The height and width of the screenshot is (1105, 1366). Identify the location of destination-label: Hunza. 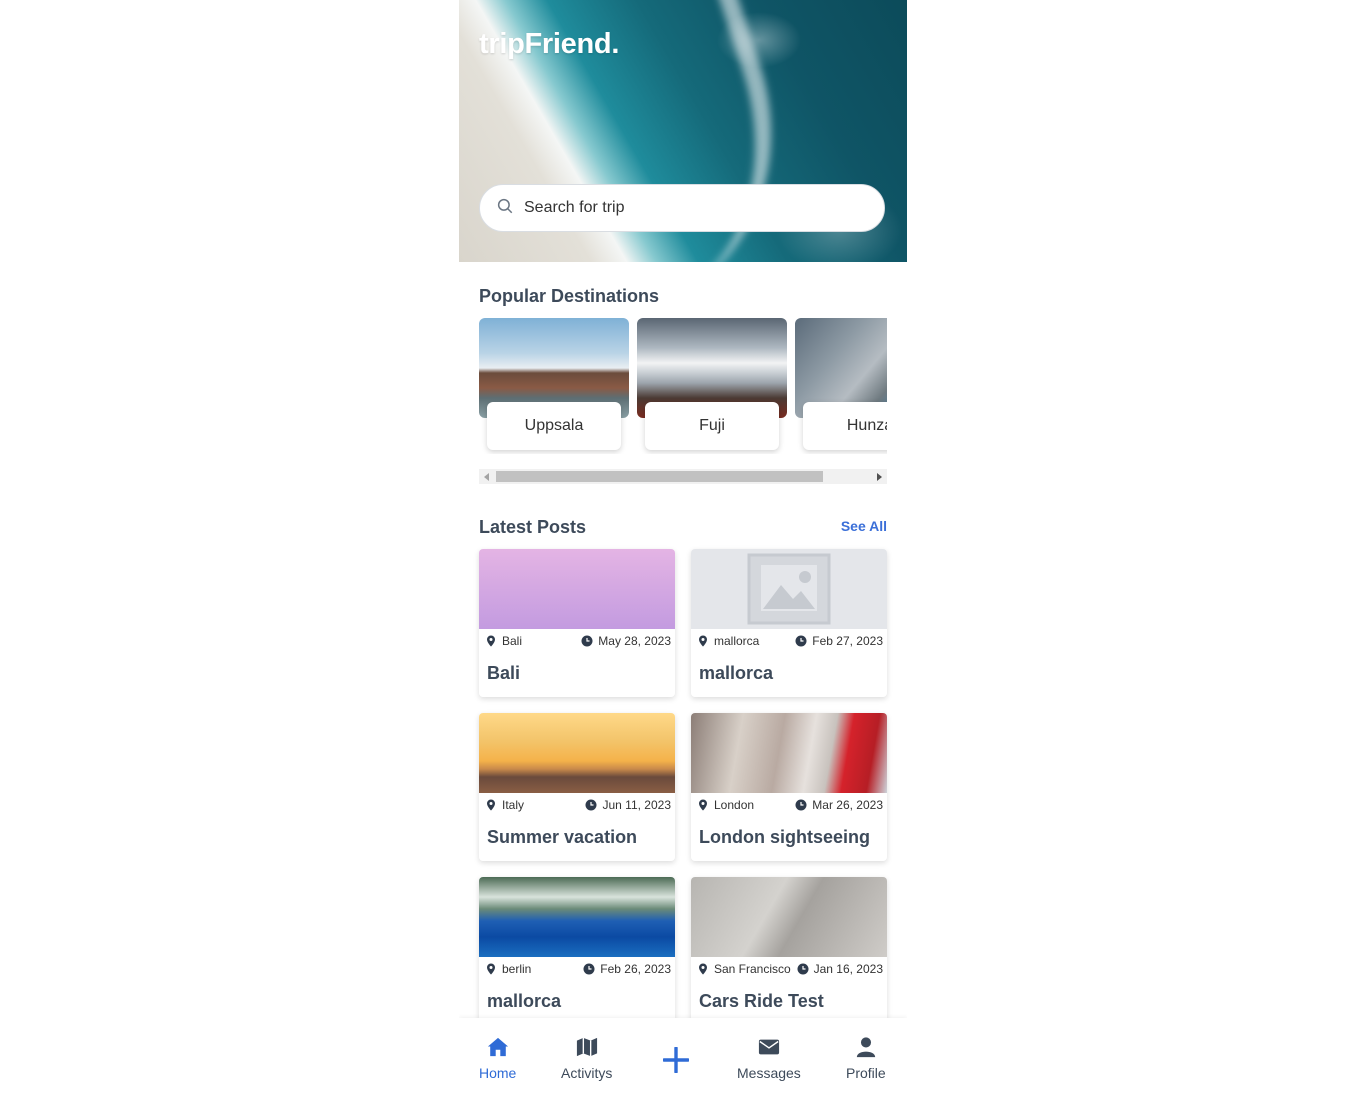
(845, 426).